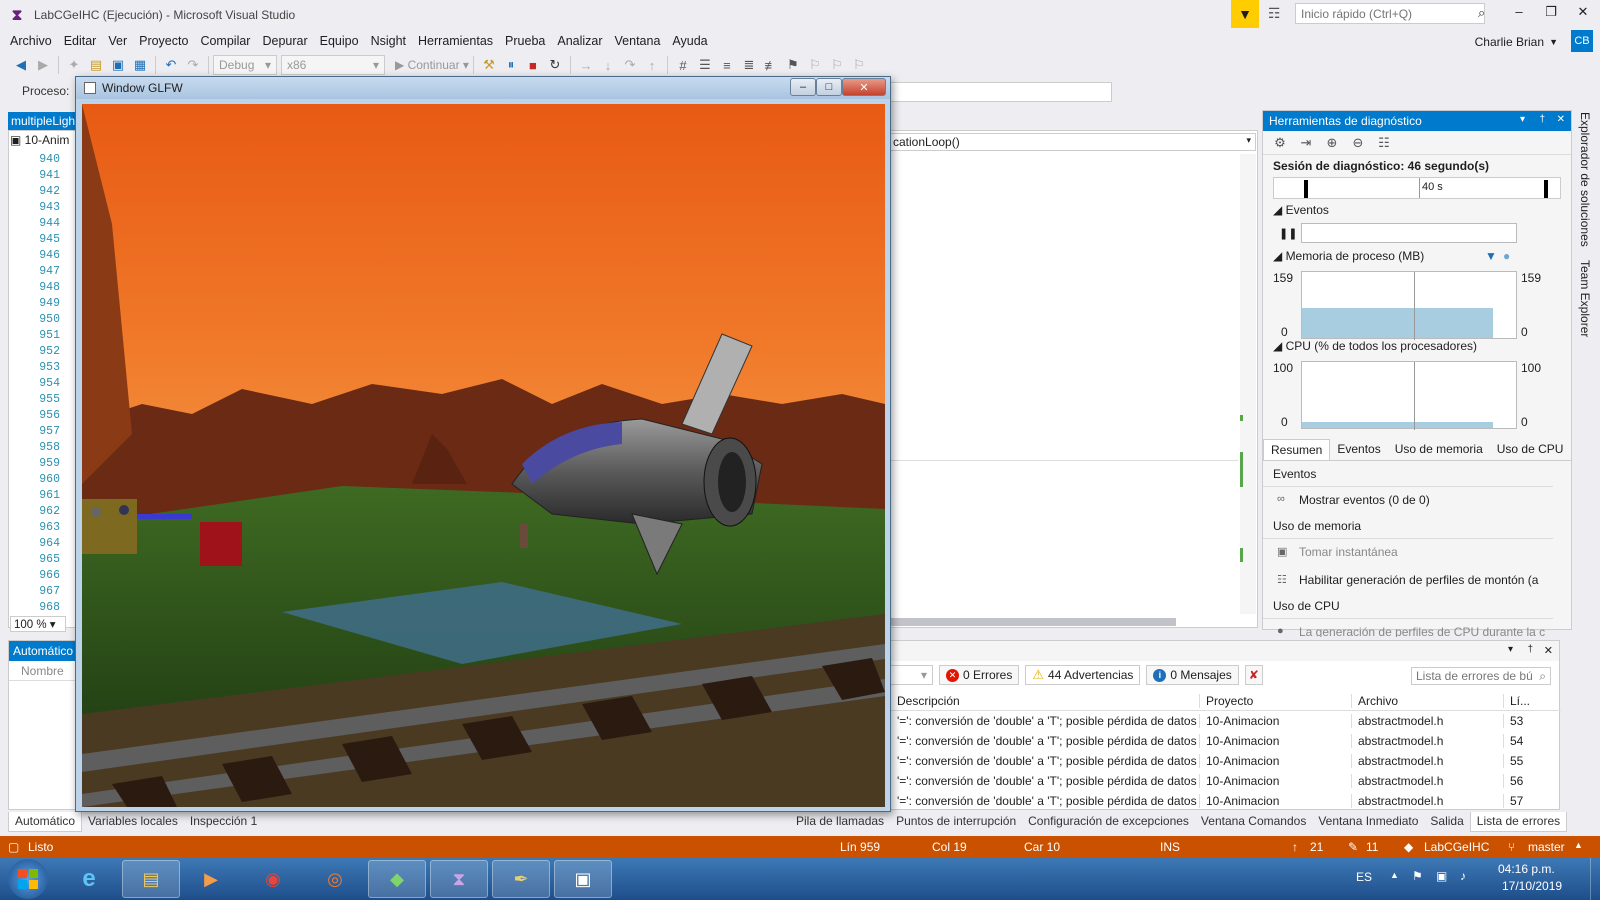 The image size is (1600, 900). Describe the element at coordinates (225, 41) in the screenshot. I see `menu-compilar: Compilar` at that location.